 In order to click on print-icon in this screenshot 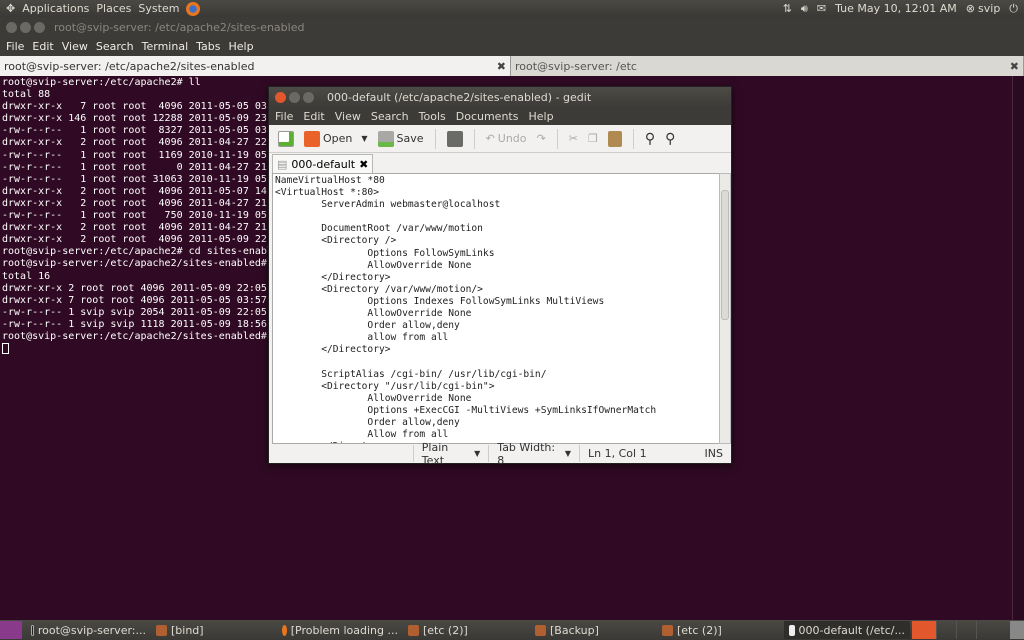, I will do `click(454, 138)`.